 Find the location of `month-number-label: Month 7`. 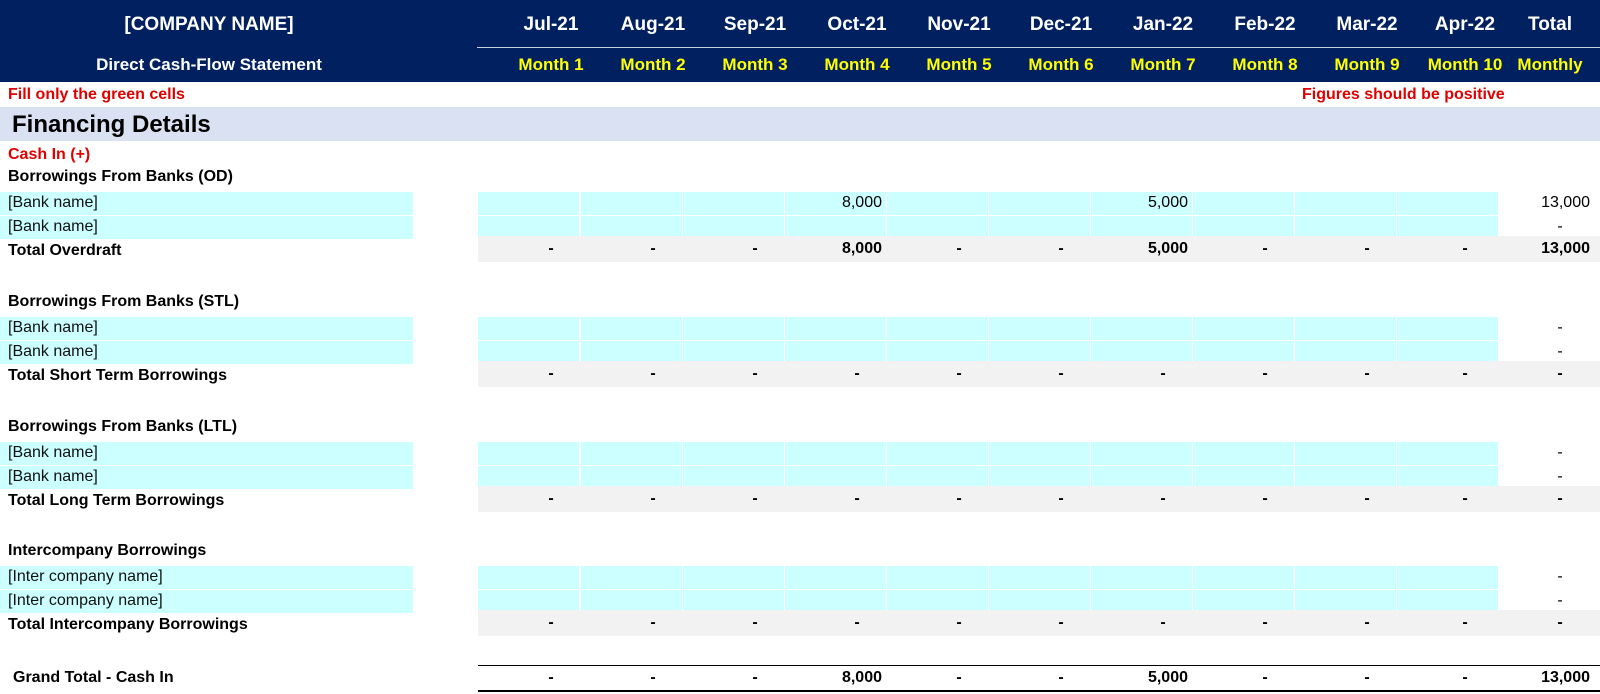

month-number-label: Month 7 is located at coordinates (1163, 64).